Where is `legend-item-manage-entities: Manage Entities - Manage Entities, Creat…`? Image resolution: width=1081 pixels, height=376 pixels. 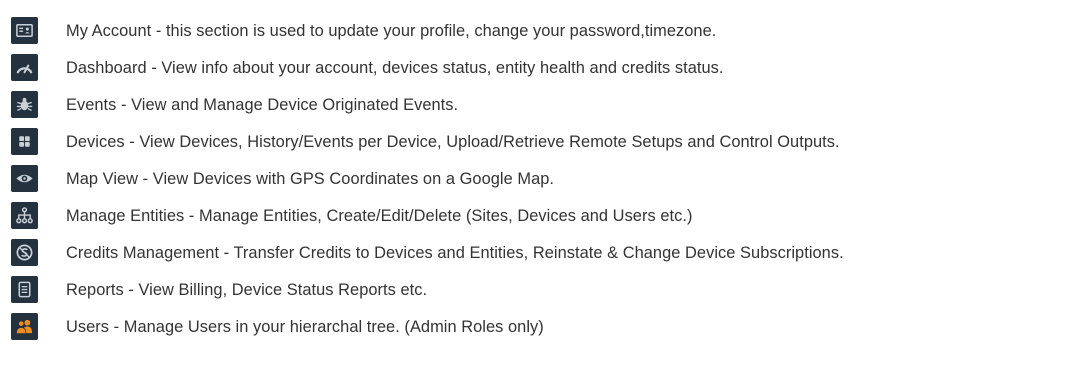
legend-item-manage-entities: Manage Entities - Manage Entities, Creat… is located at coordinates (540, 216).